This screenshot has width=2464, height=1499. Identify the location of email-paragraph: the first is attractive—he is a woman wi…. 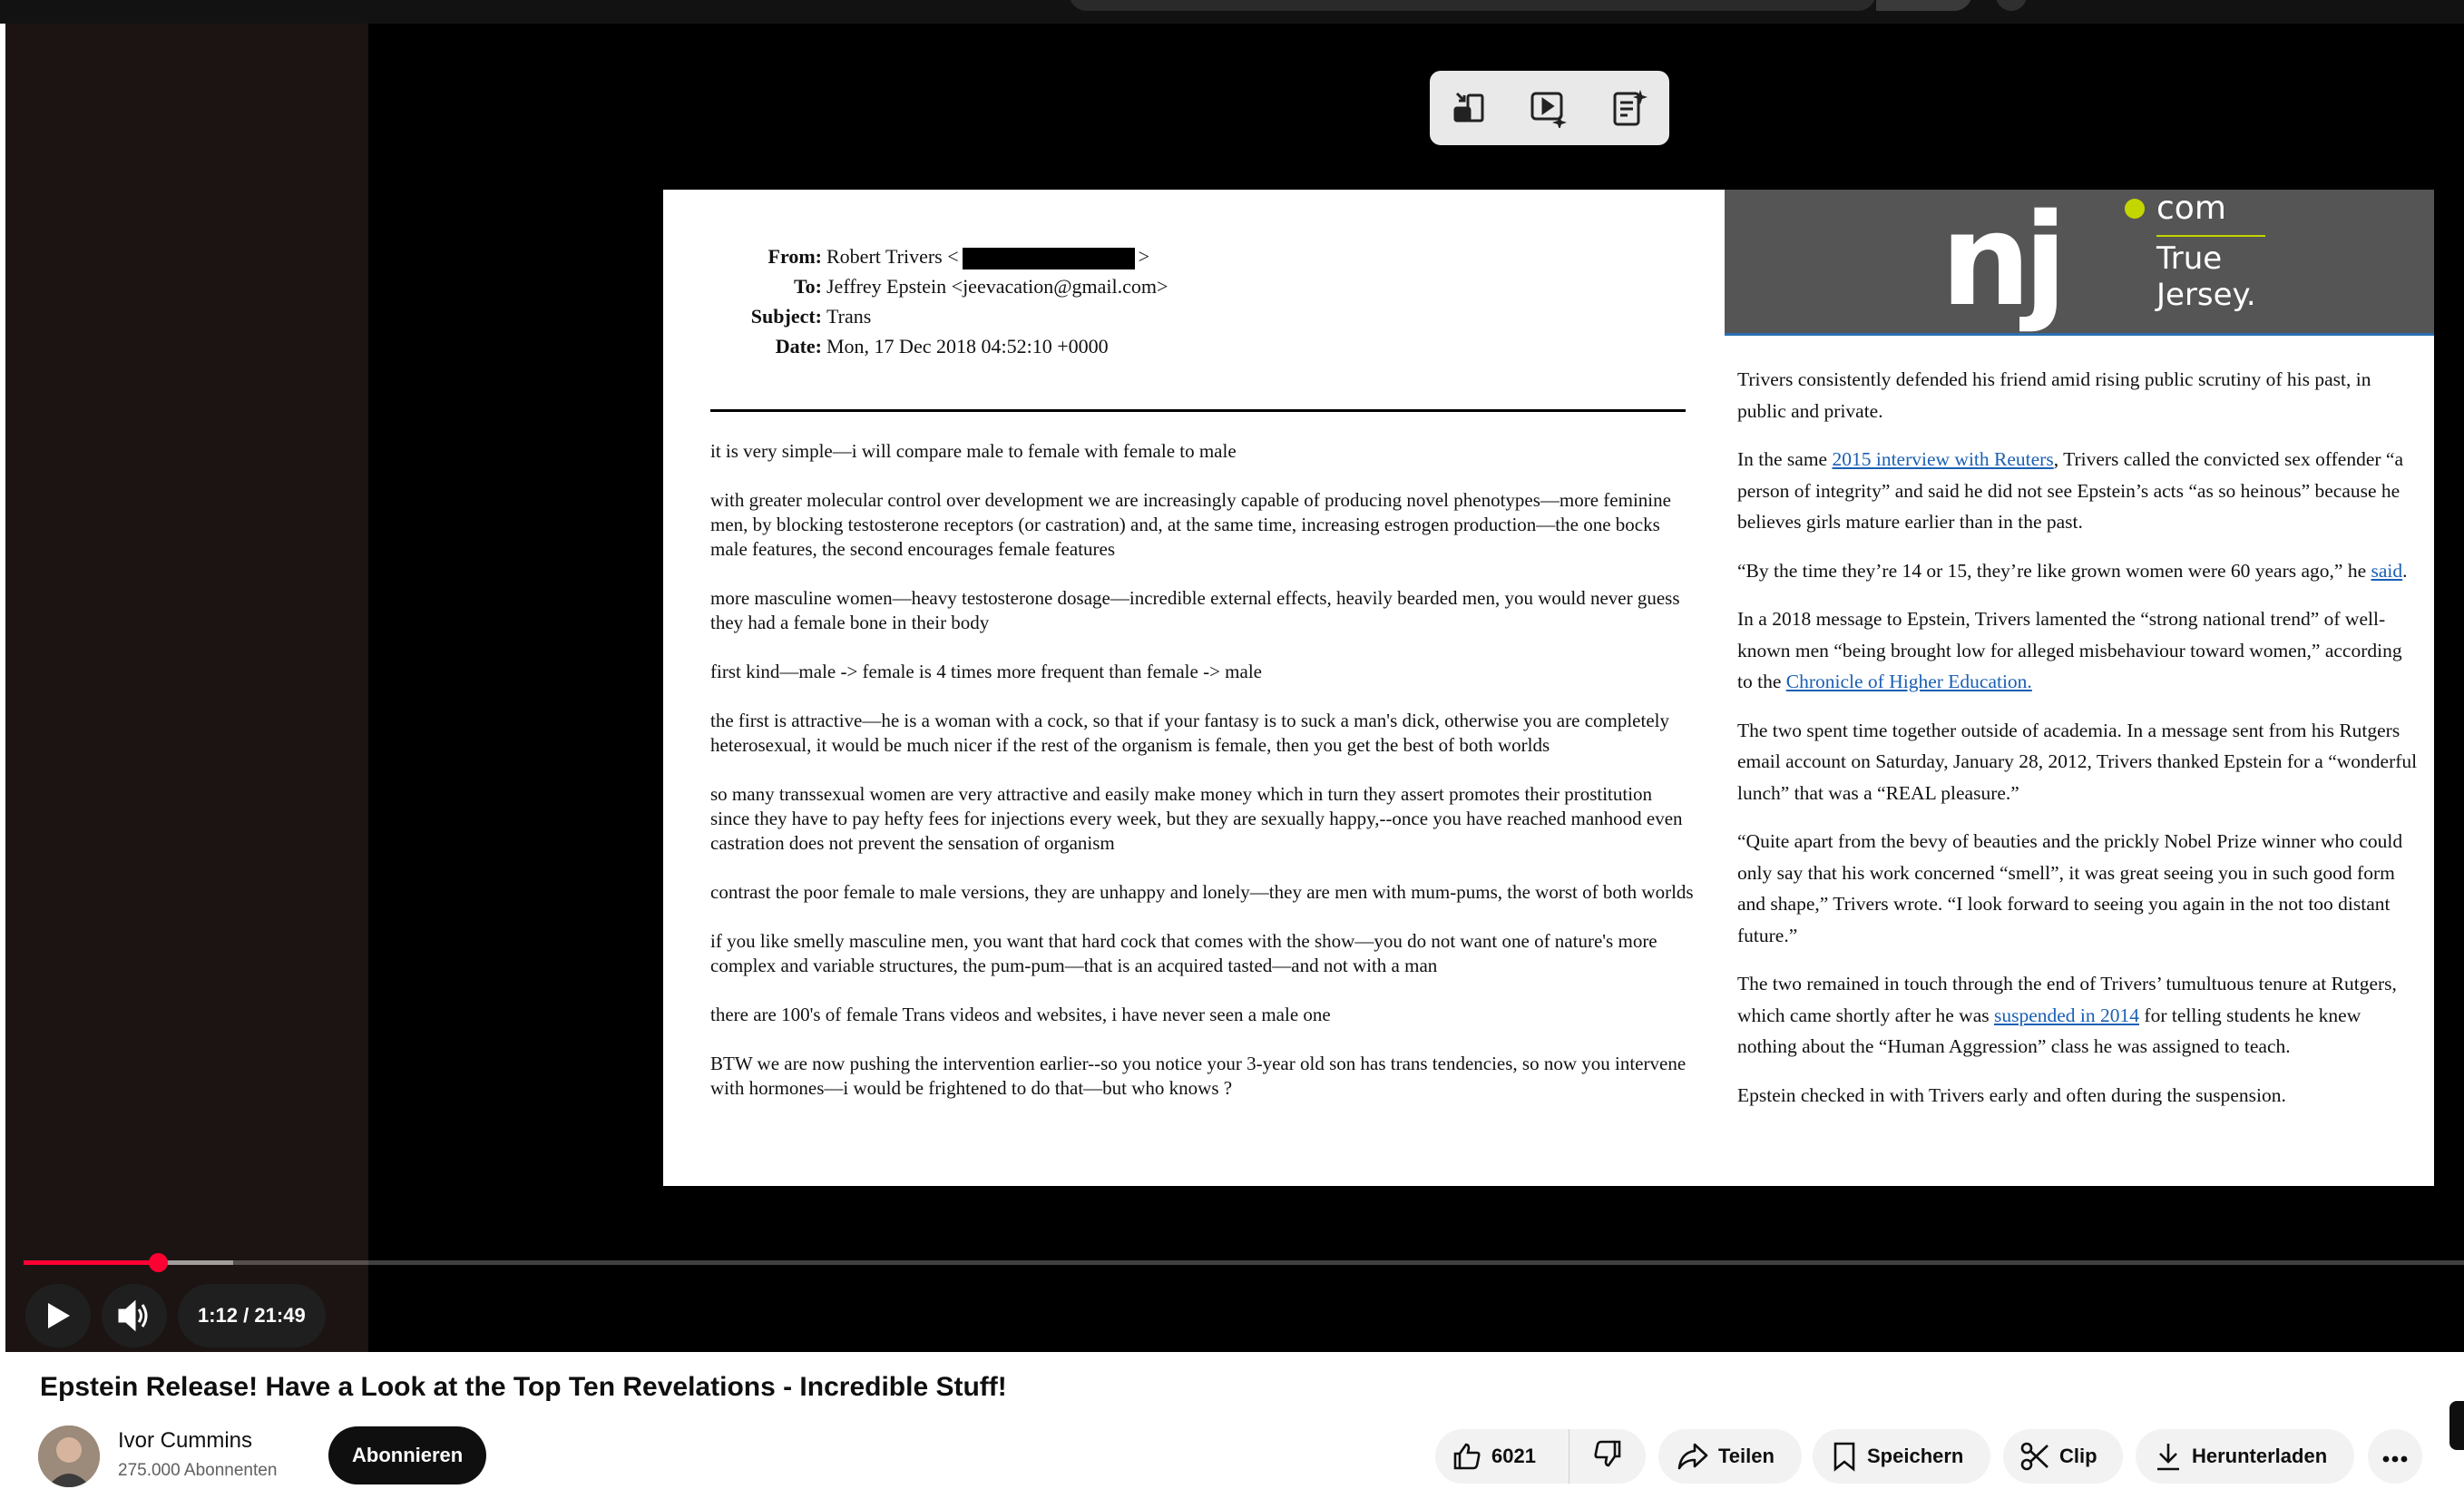
(1189, 733).